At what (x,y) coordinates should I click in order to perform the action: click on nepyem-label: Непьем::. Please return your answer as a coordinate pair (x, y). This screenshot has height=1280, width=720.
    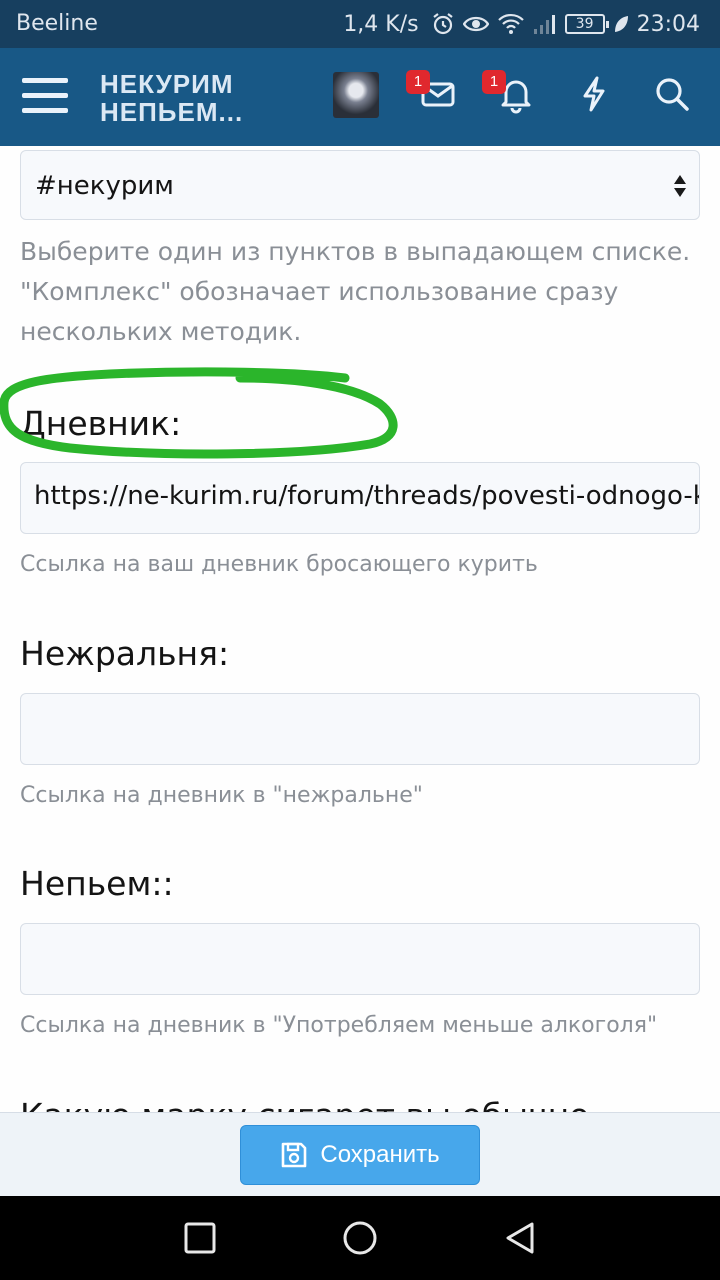
    Looking at the image, I should click on (97, 883).